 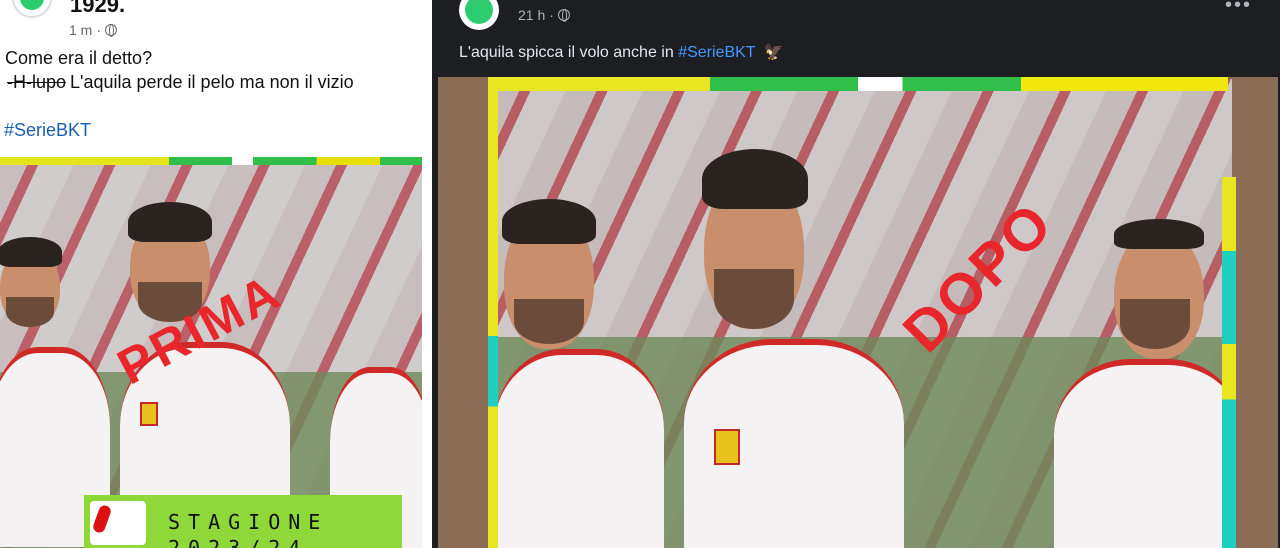 What do you see at coordinates (212, 82) in the screenshot?
I see `post-text-main: L'aquila perde il pelo ma non il vizio` at bounding box center [212, 82].